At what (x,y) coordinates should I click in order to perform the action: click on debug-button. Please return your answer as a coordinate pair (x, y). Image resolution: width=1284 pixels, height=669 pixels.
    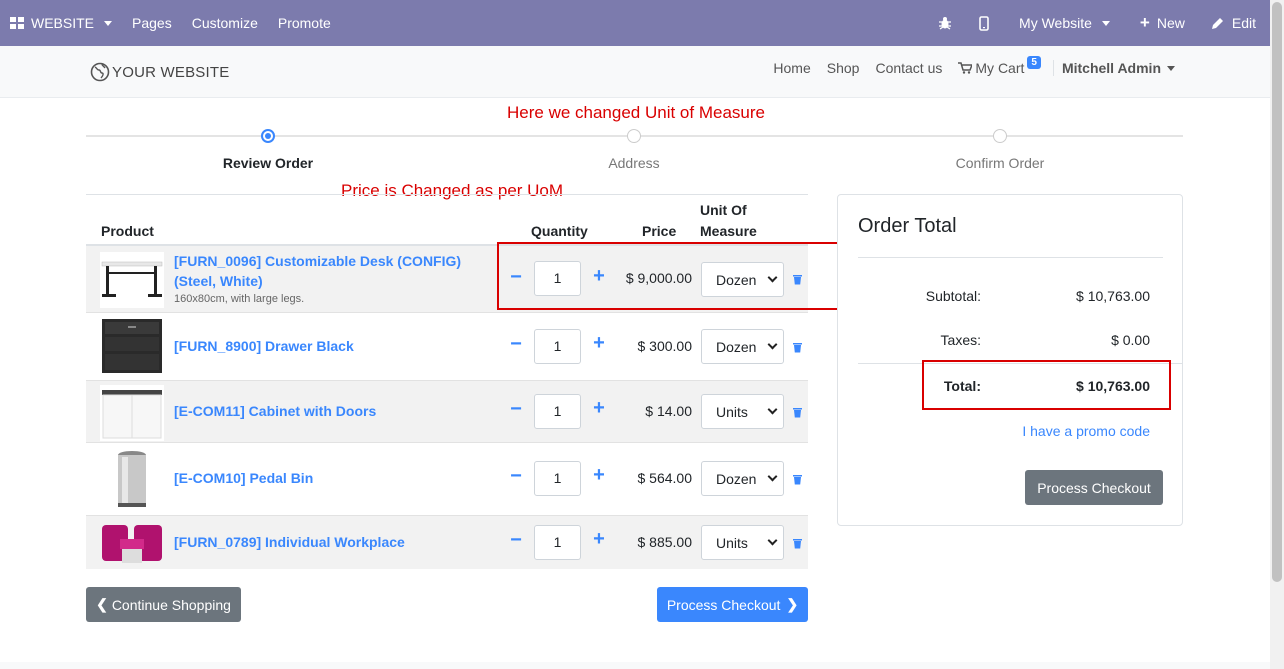
    Looking at the image, I should click on (945, 23).